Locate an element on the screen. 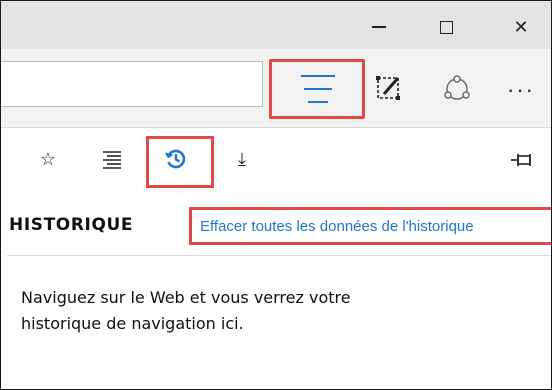 This screenshot has height=390, width=552. close-button: ✕ is located at coordinates (521, 27).